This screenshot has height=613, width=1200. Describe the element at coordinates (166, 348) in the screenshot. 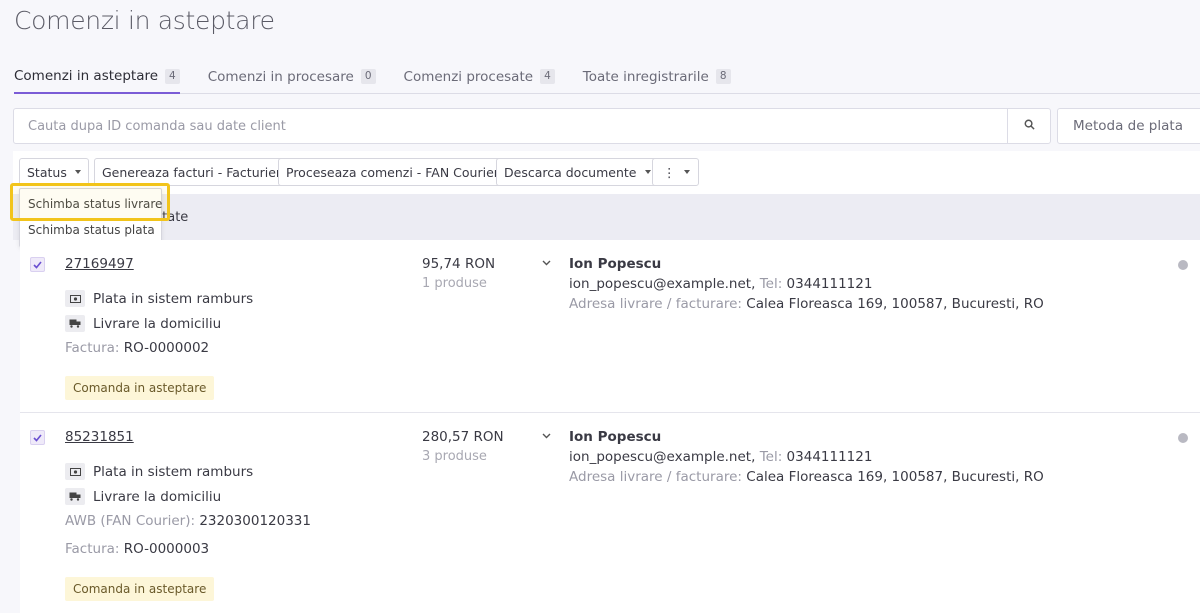

I see `invoice-number: RO-0000002` at that location.